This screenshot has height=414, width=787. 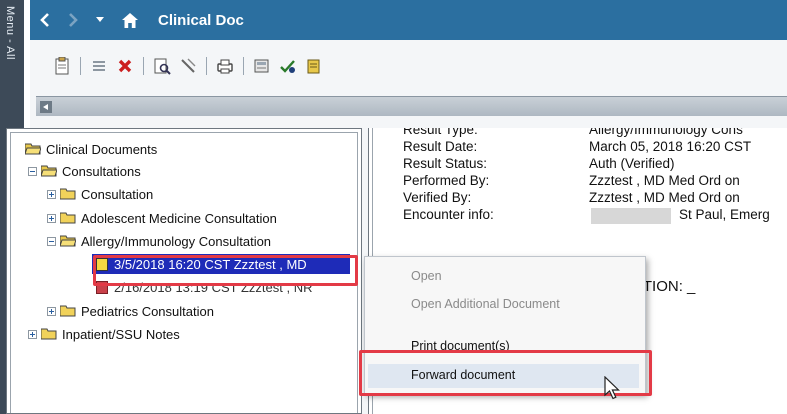 What do you see at coordinates (448, 214) in the screenshot?
I see `detail-label-encounter-info: Encounter info:` at bounding box center [448, 214].